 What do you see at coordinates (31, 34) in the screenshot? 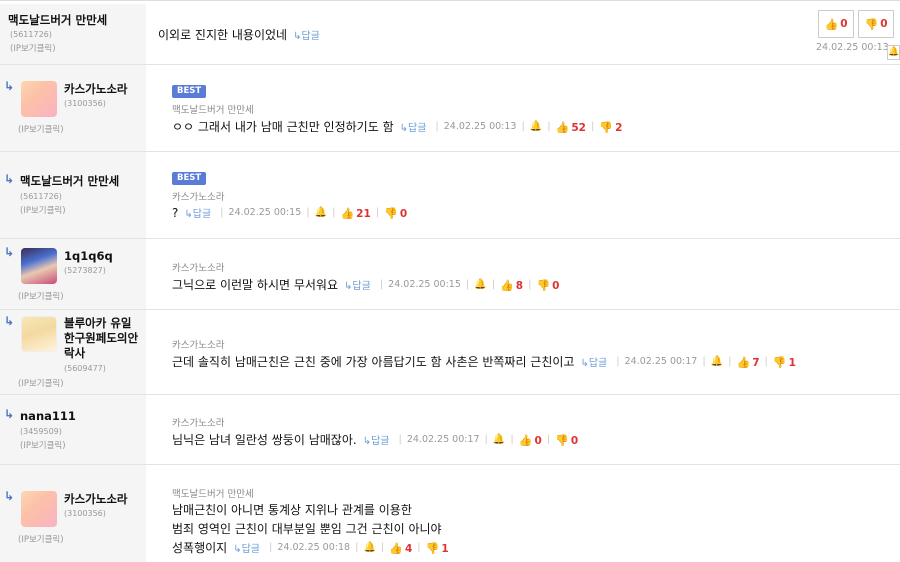
I see `user-id: (5611726)` at bounding box center [31, 34].